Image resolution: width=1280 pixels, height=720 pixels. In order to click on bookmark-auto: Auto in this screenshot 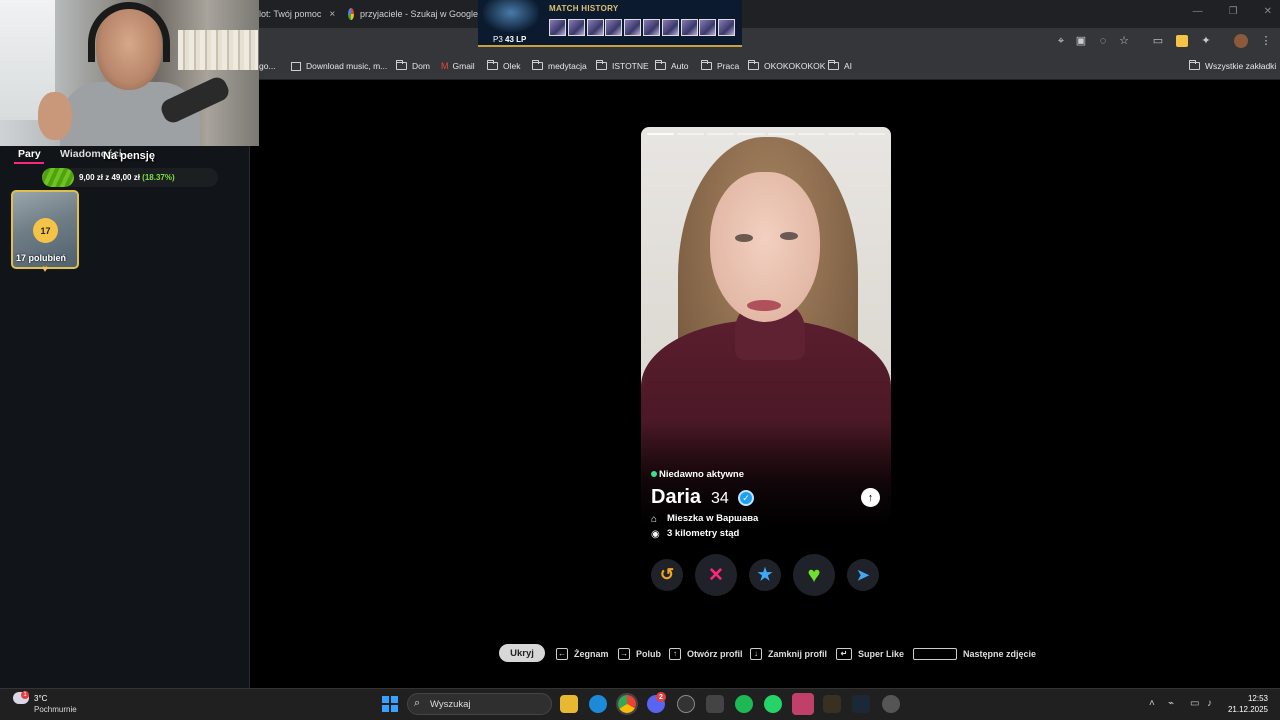, I will do `click(672, 65)`.